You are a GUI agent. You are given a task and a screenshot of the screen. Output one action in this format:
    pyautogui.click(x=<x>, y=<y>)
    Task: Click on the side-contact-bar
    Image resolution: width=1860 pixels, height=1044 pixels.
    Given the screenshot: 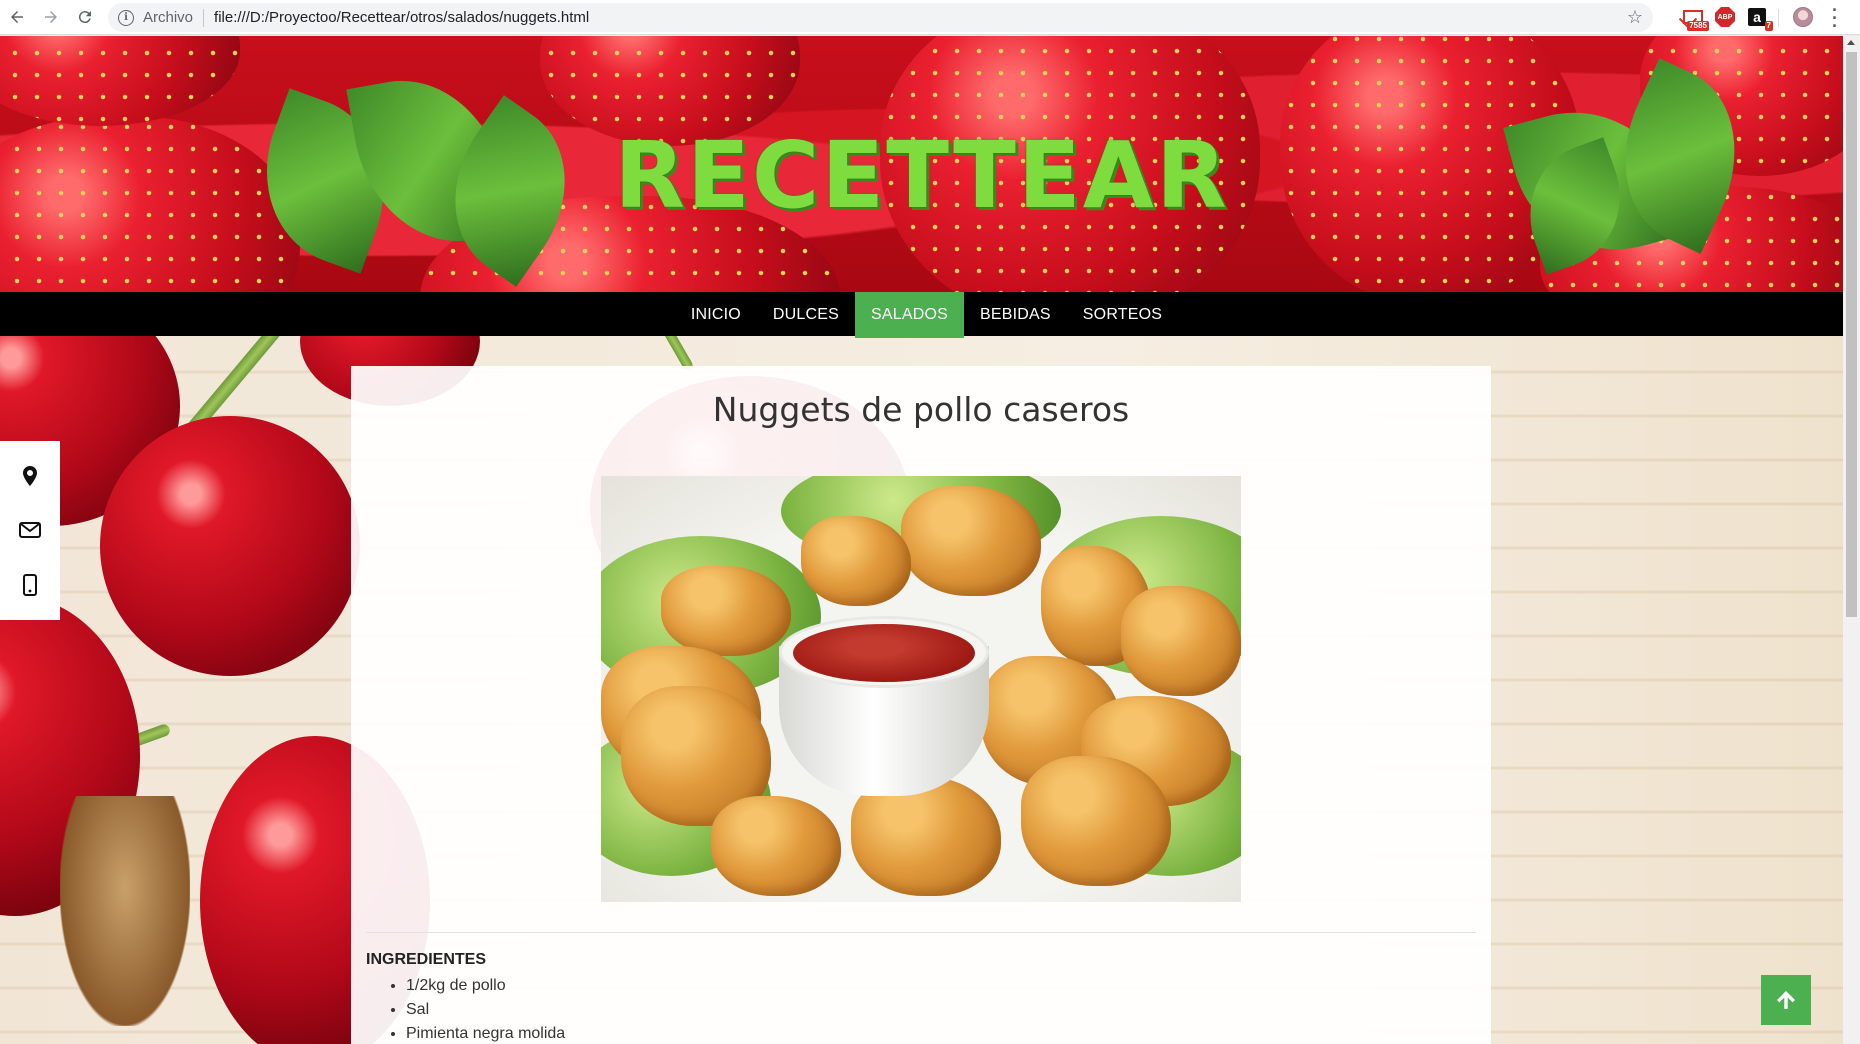 What is the action you would take?
    pyautogui.click(x=30, y=530)
    